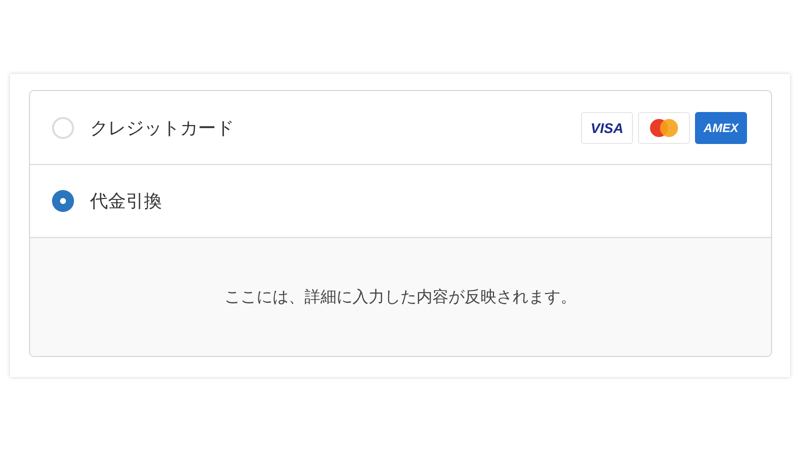  I want to click on amex-logo: AMEX, so click(721, 128).